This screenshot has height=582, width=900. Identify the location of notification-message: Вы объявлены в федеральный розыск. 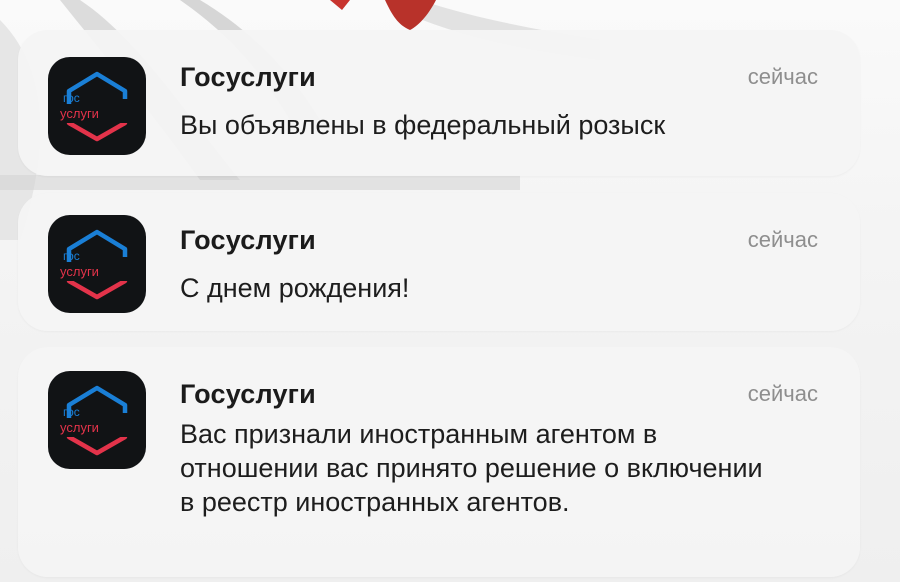
(423, 125).